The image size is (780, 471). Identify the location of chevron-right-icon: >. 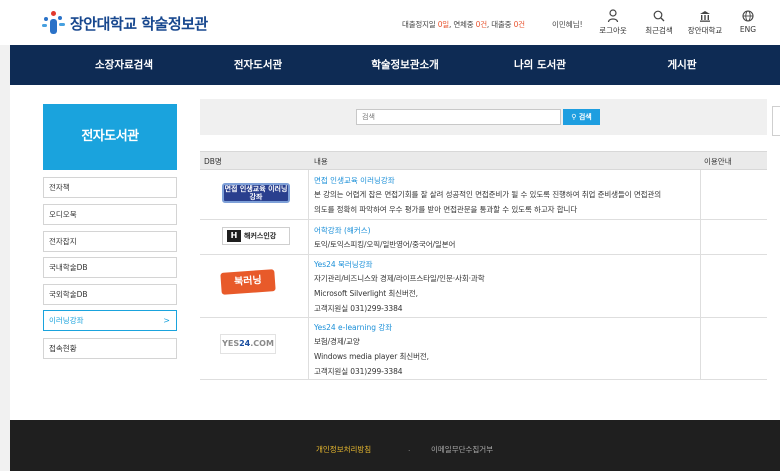
(166, 320).